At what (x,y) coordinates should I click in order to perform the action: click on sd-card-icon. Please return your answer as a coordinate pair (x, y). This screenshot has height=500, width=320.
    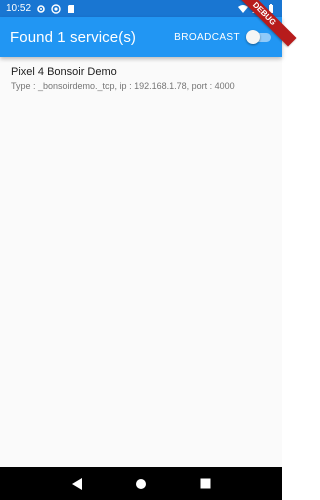
    Looking at the image, I should click on (71, 8).